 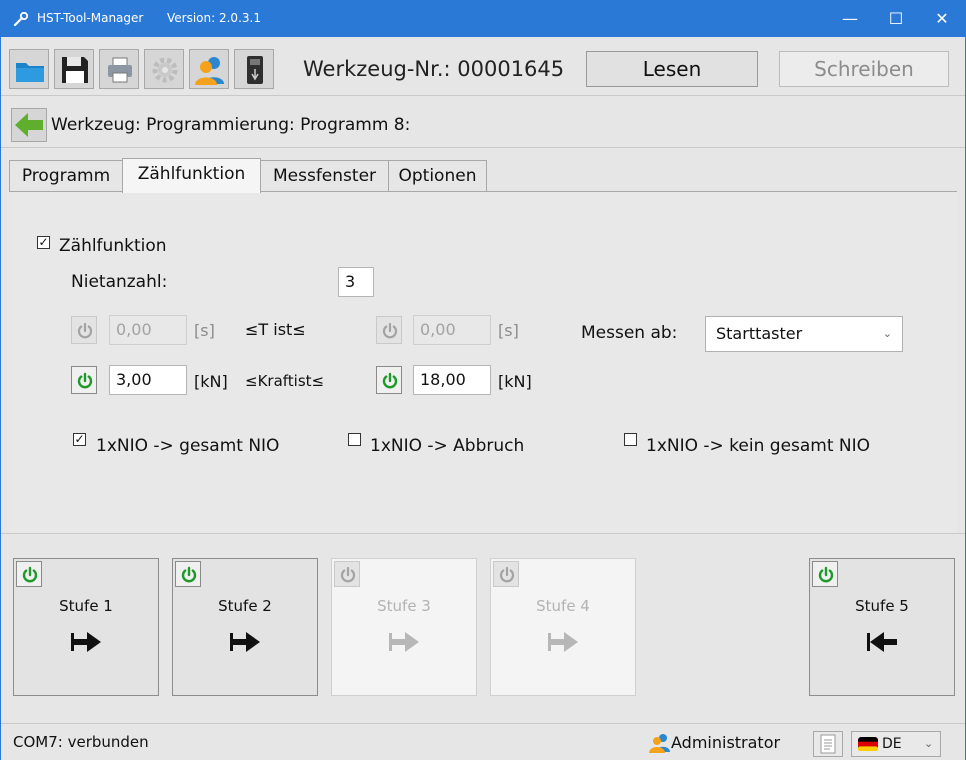 What do you see at coordinates (437, 176) in the screenshot?
I see `tab-optionen: Optionen` at bounding box center [437, 176].